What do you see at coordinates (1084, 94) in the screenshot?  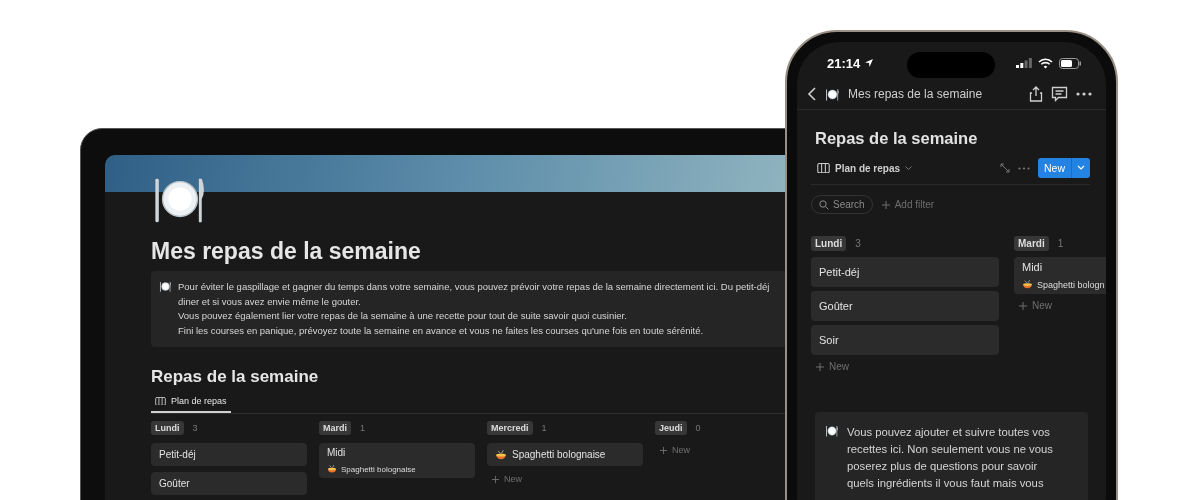 I see `more-icon` at bounding box center [1084, 94].